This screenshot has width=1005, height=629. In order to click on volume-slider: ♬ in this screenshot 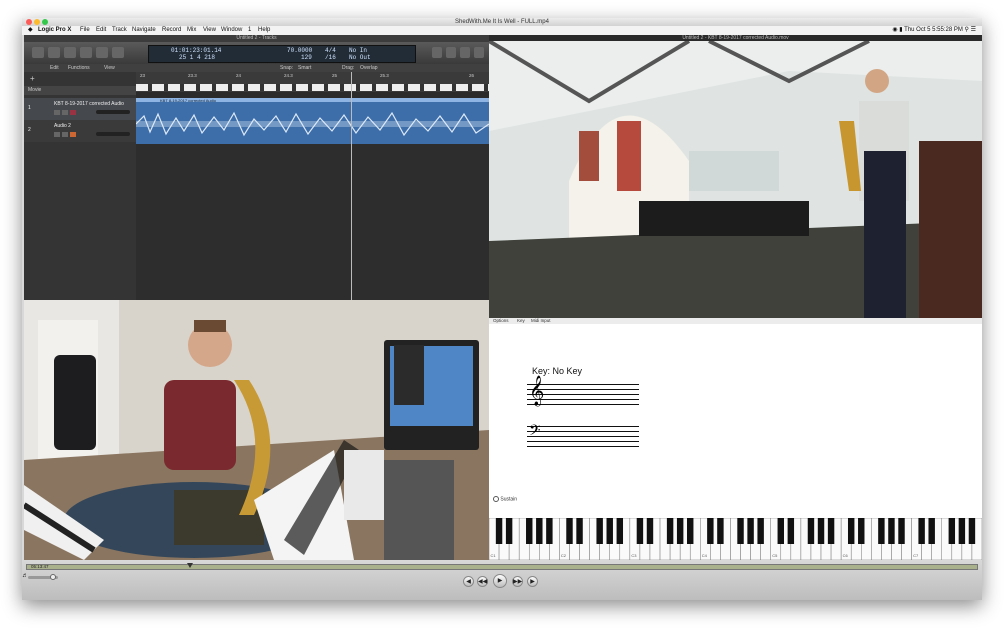, I will do `click(40, 576)`.